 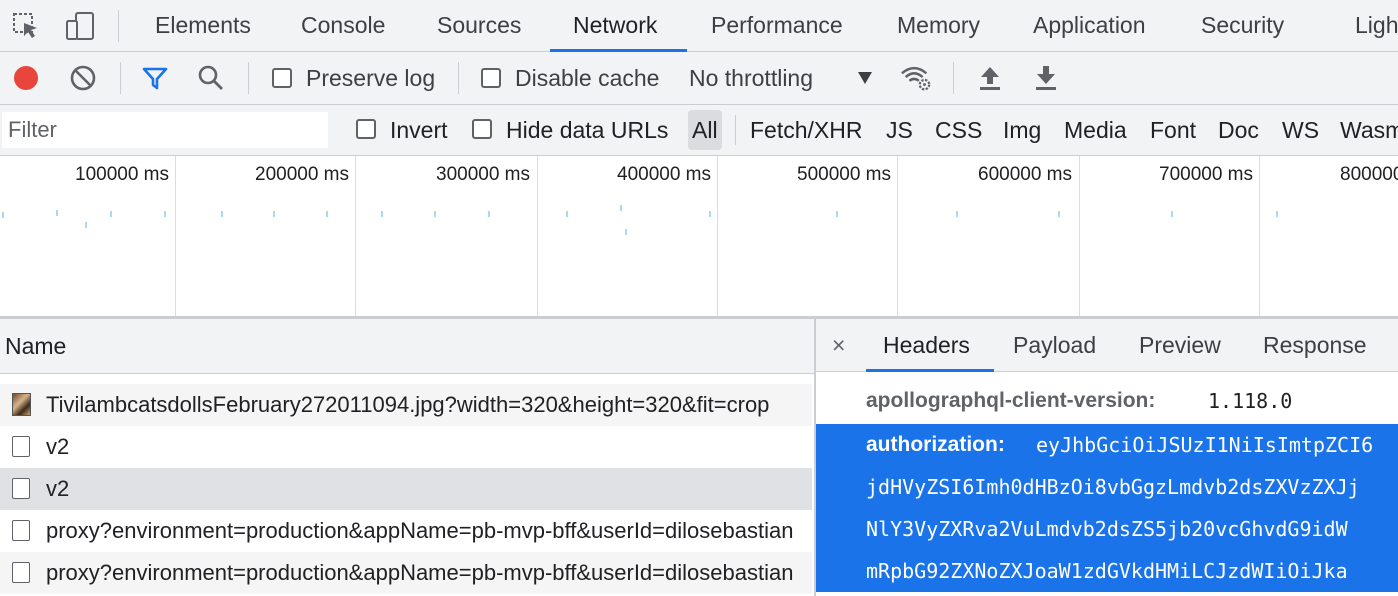 I want to click on search-icon, so click(x=211, y=78).